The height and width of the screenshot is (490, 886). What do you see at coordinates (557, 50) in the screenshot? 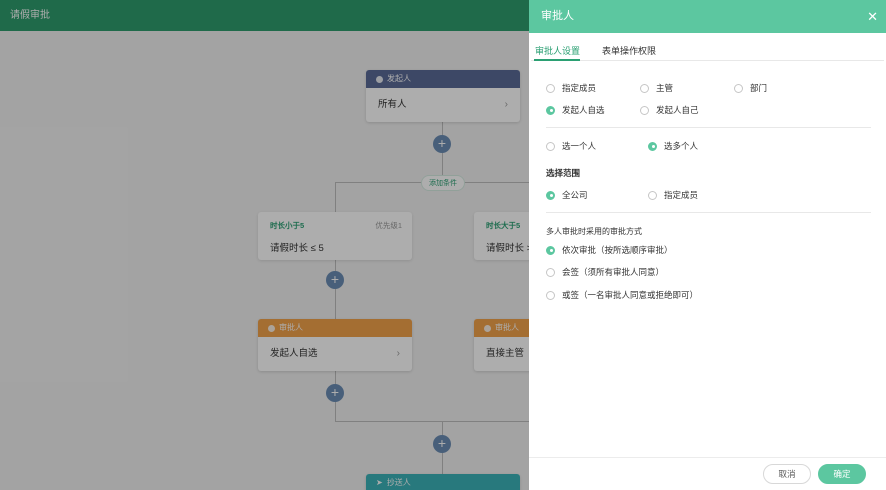
I see `tab-approver-settings: 审批人设置` at bounding box center [557, 50].